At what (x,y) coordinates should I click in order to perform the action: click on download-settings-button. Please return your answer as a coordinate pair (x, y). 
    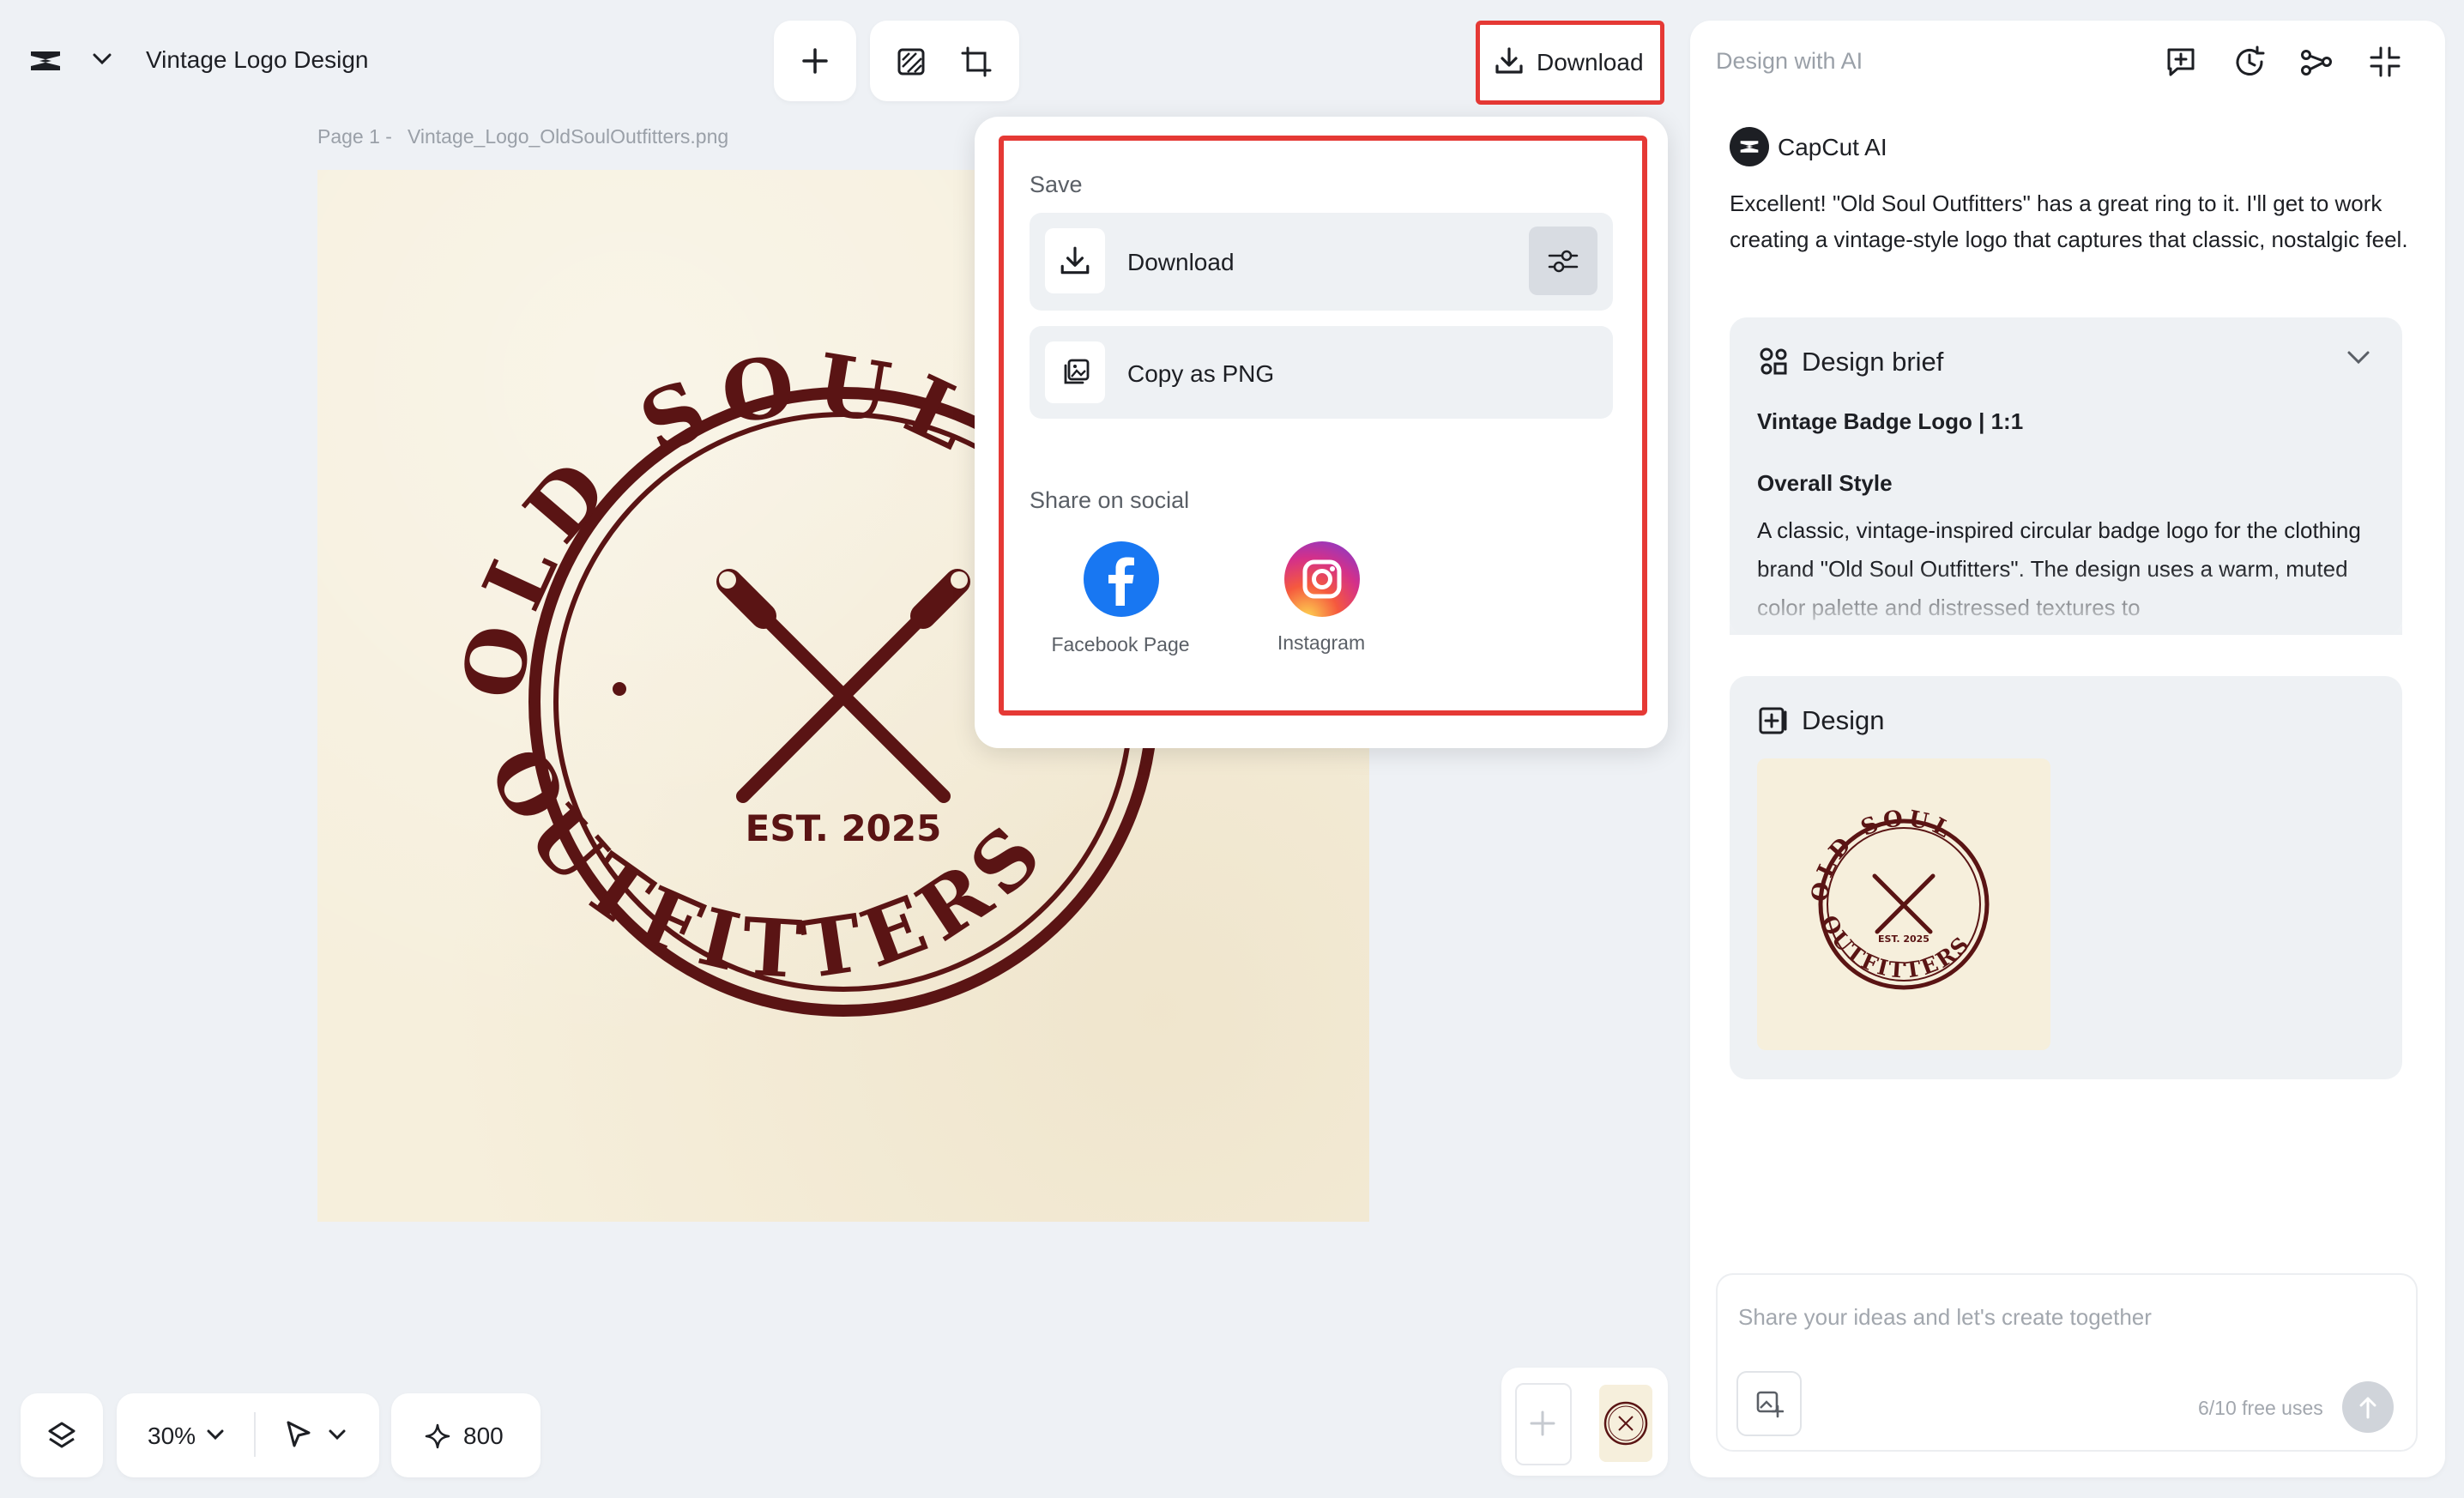
    Looking at the image, I should click on (1563, 261).